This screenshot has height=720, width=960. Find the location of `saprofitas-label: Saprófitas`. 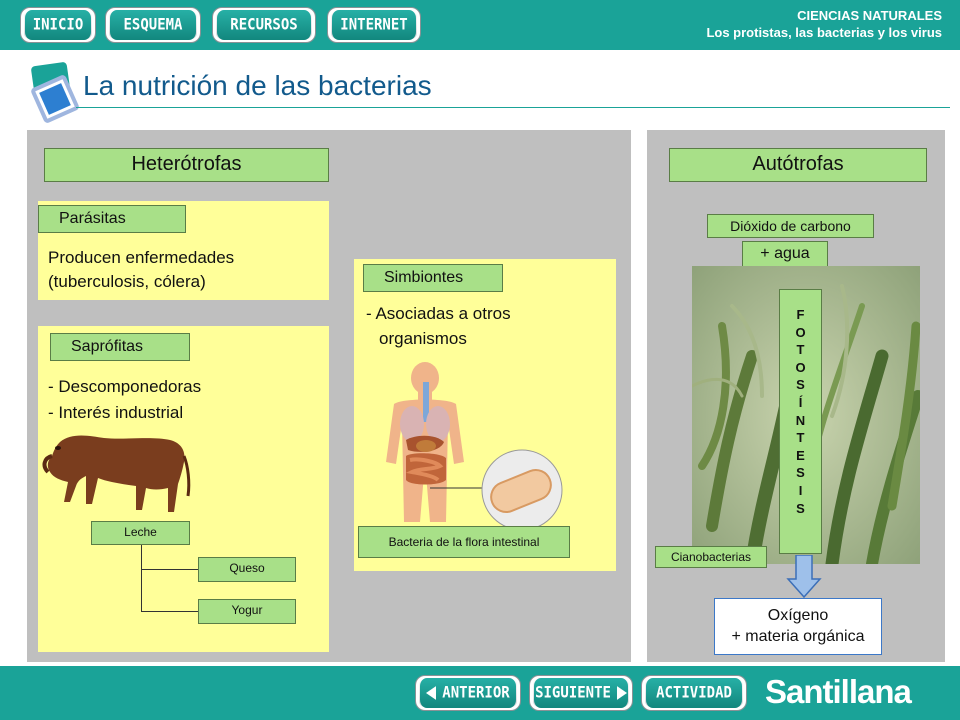

saprofitas-label: Saprófitas is located at coordinates (120, 347).